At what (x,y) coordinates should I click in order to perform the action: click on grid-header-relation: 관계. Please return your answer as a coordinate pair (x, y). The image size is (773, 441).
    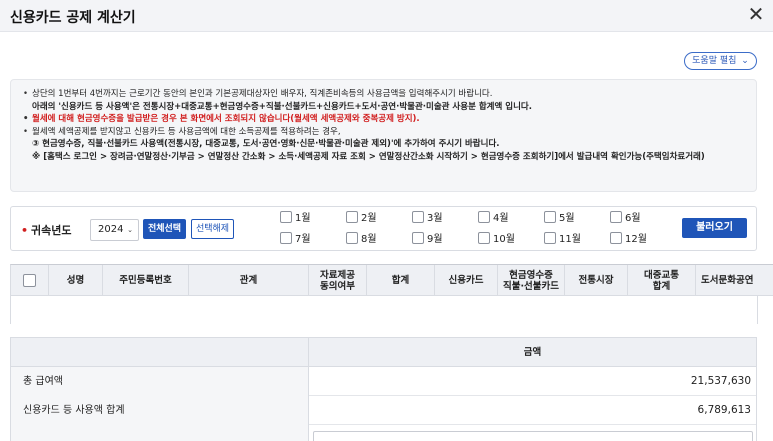
    Looking at the image, I should click on (249, 280).